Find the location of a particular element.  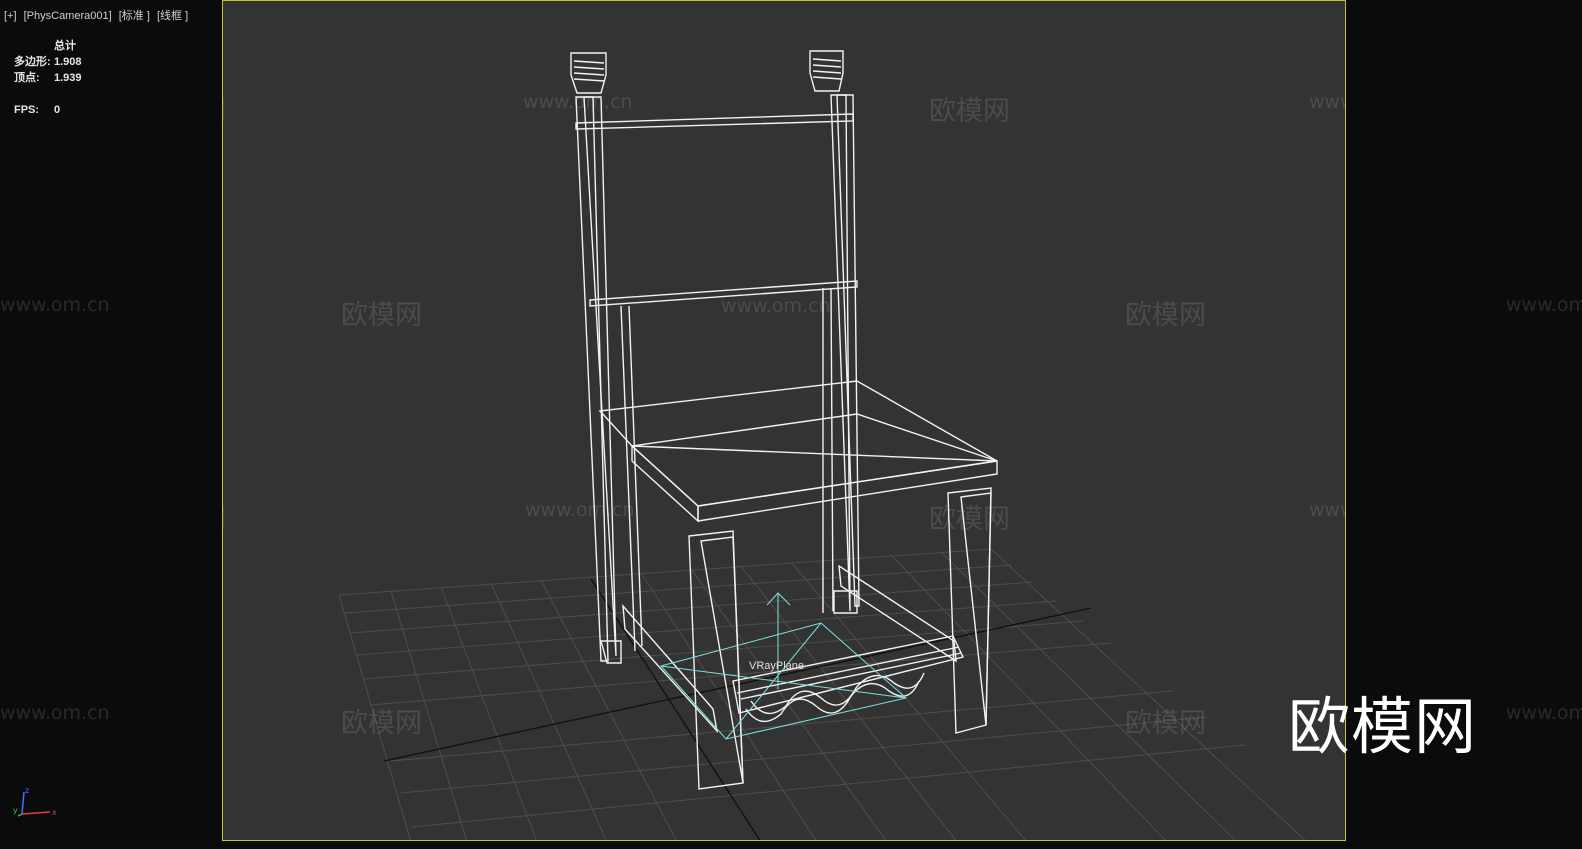

viewport-label: [+] [PhysCamera001] [标准 ] [线框 ] is located at coordinates (98, 15).